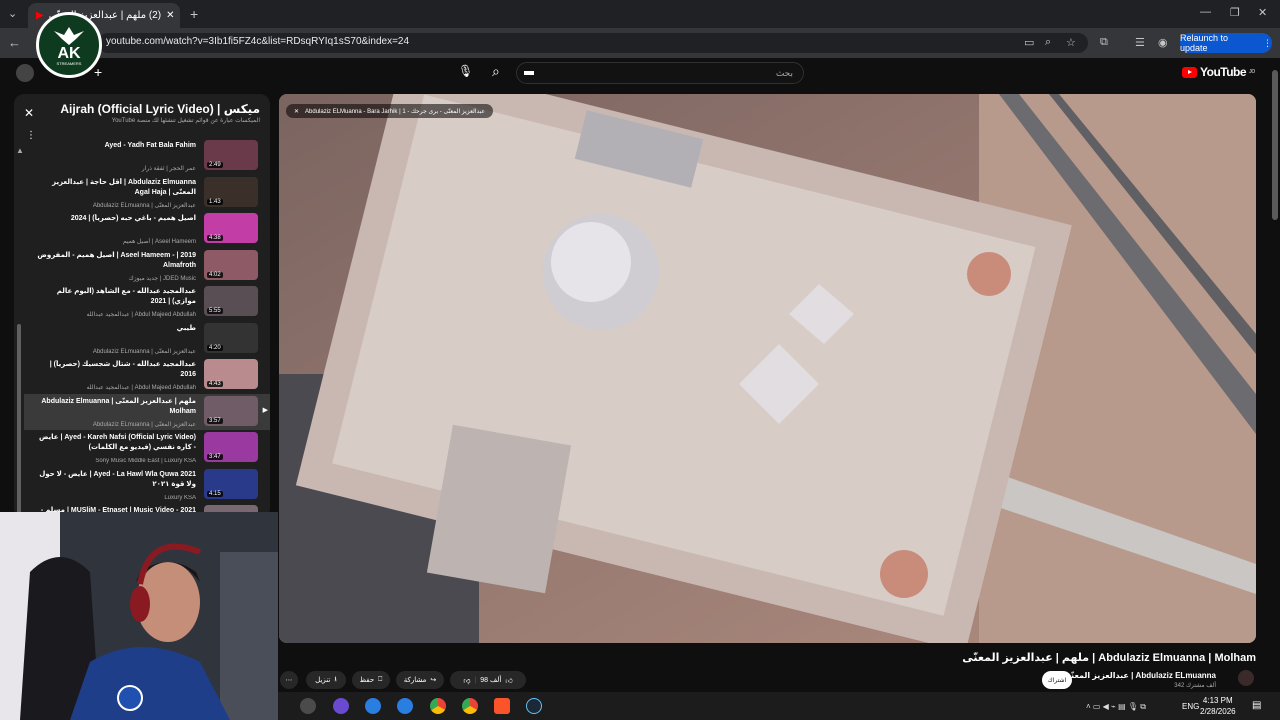 The image size is (1280, 720). Describe the element at coordinates (466, 680) in the screenshot. I see `dislike-icon: 👎︎` at that location.